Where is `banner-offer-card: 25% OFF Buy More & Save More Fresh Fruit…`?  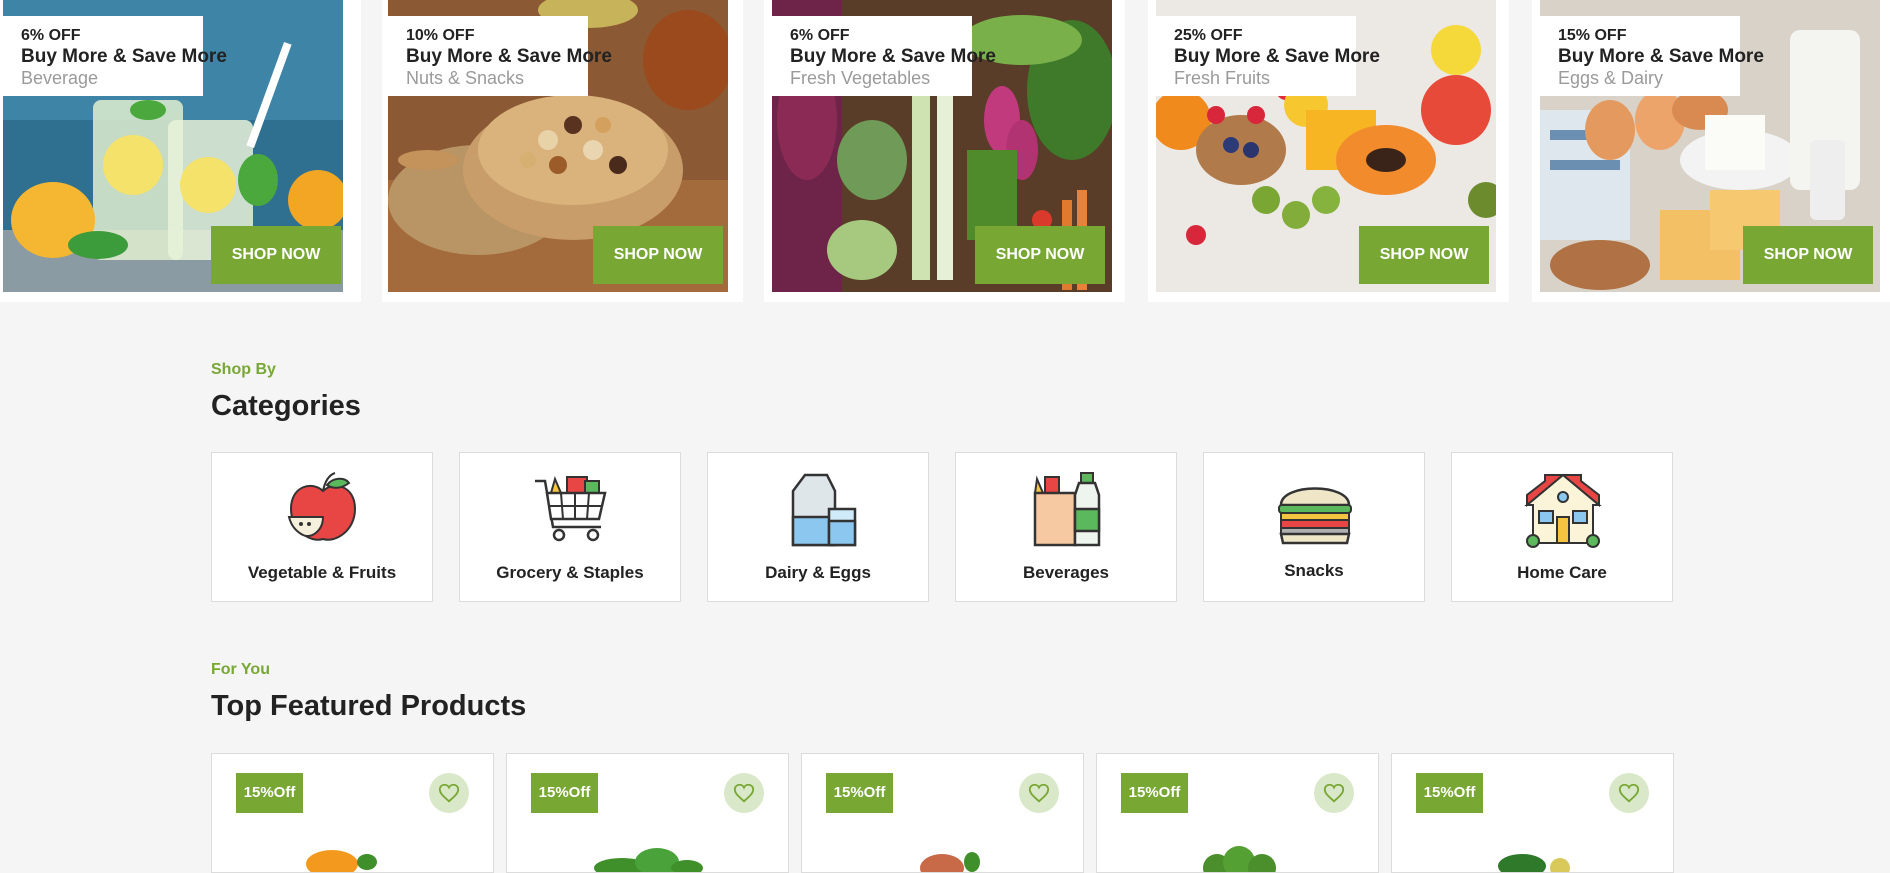
banner-offer-card: 25% OFF Buy More & Save More Fresh Fruit… is located at coordinates (1268, 56).